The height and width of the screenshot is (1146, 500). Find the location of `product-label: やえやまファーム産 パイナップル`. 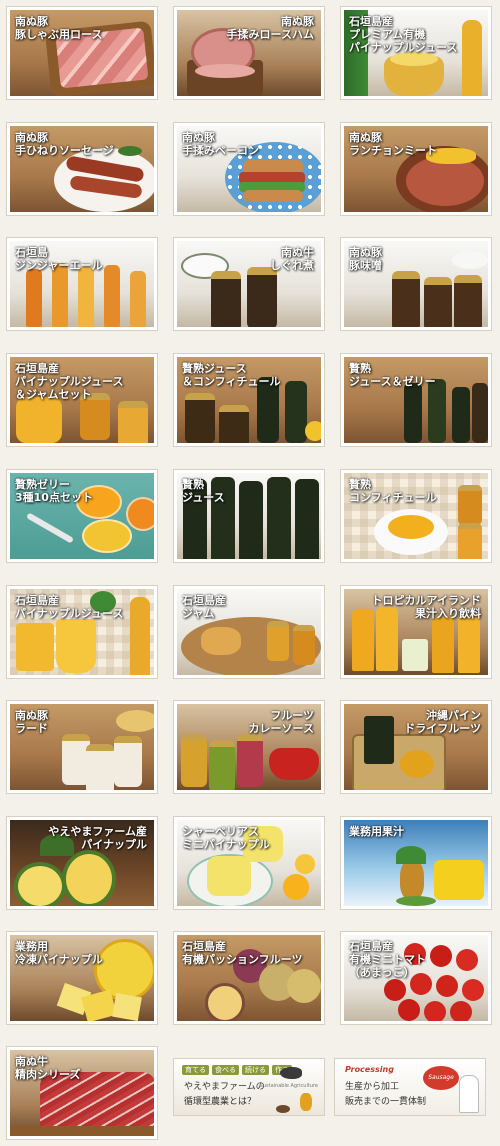

product-label: やえやまファーム産 パイナップル is located at coordinates (97, 838).